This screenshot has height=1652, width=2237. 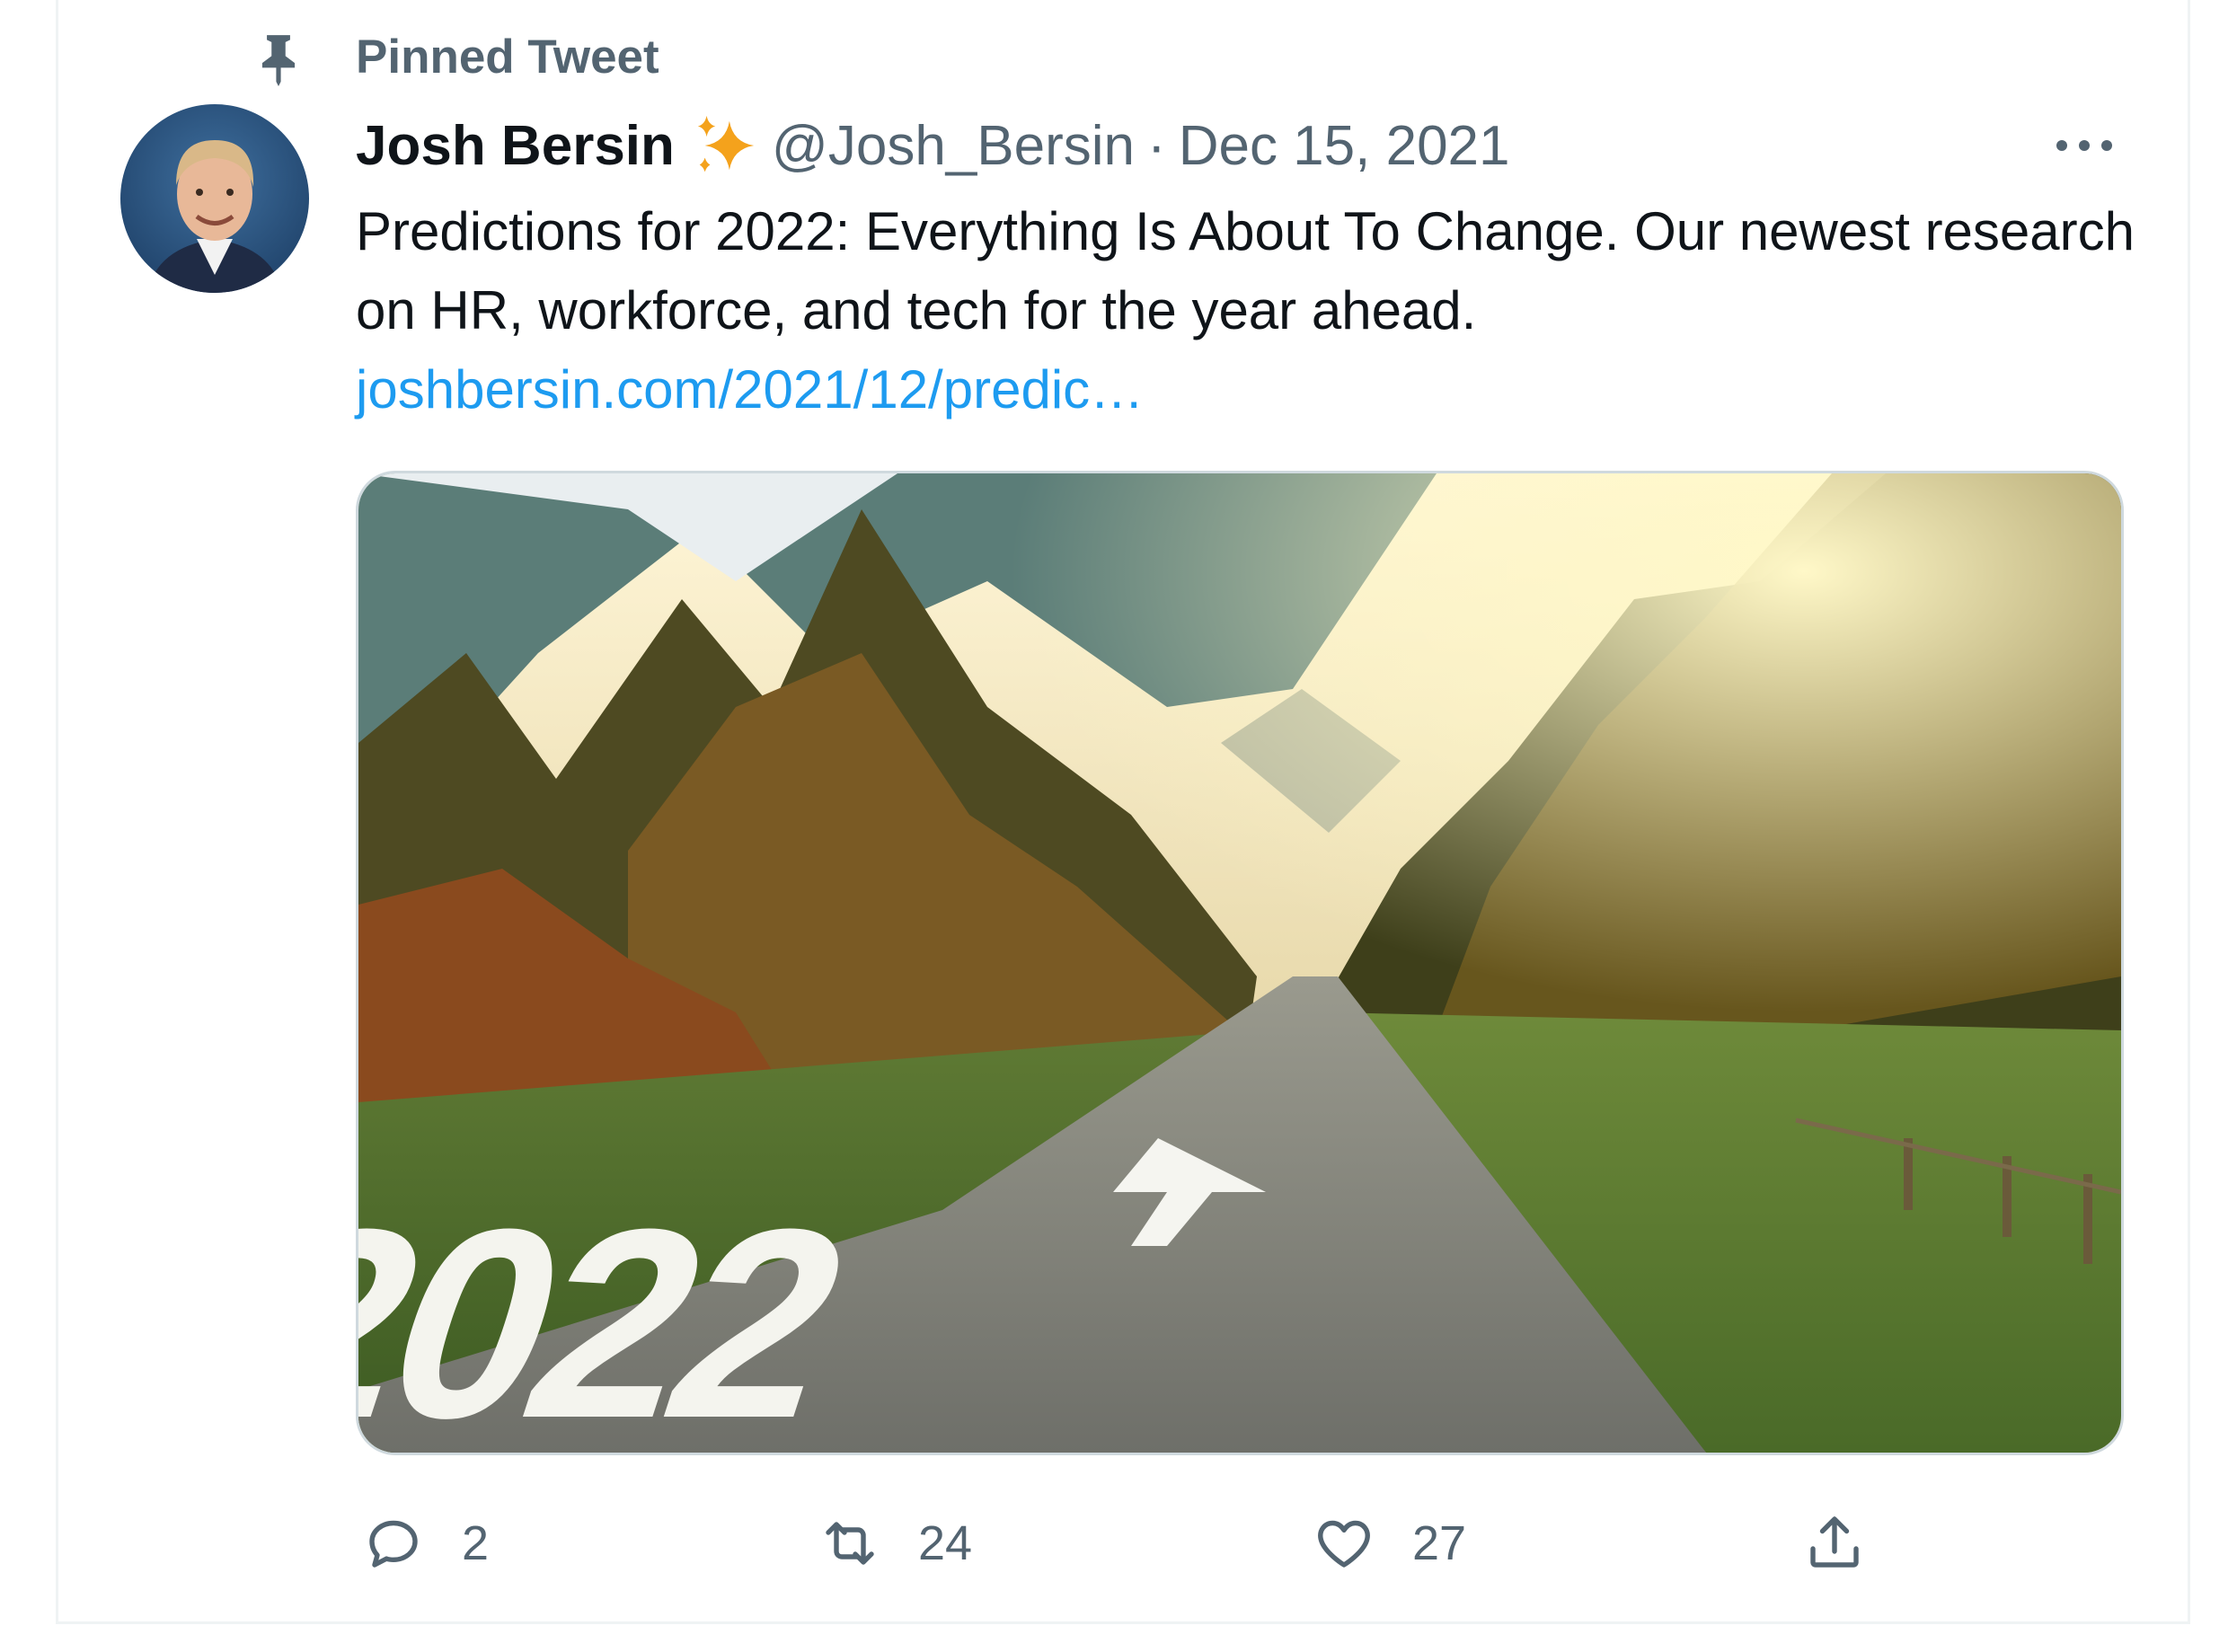 What do you see at coordinates (1389, 1543) in the screenshot?
I see `like-button: 27` at bounding box center [1389, 1543].